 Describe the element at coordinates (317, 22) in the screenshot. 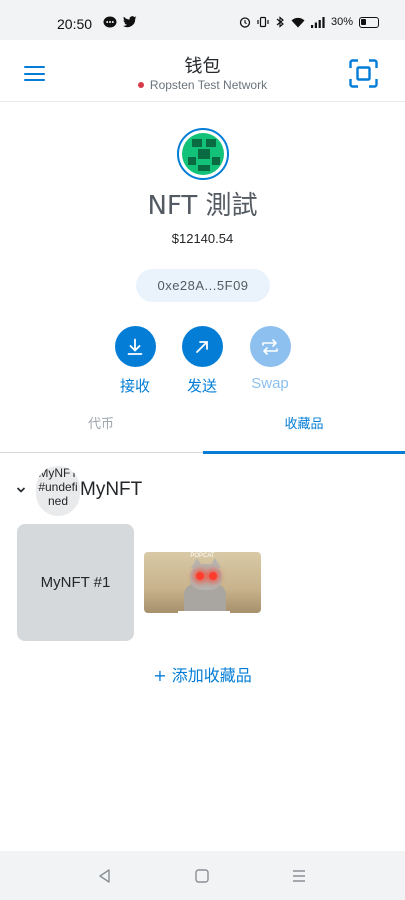

I see `signal-icon` at that location.